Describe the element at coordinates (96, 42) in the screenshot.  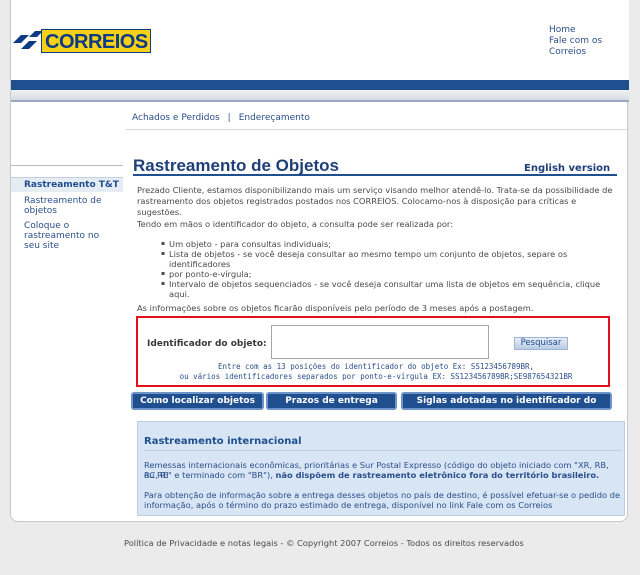
I see `logo-text: CORREIOS` at that location.